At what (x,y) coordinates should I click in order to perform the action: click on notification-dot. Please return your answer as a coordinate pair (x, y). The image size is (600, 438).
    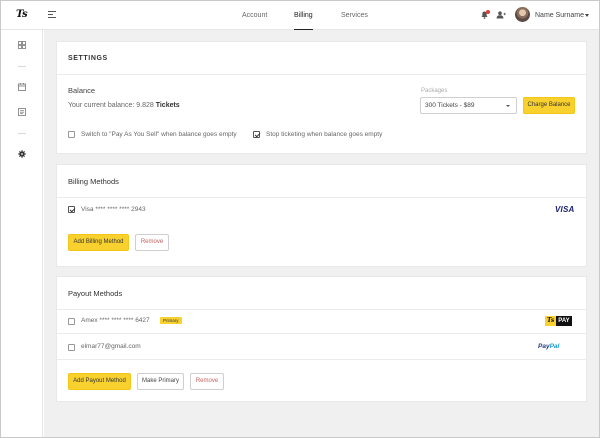
    Looking at the image, I should click on (488, 12).